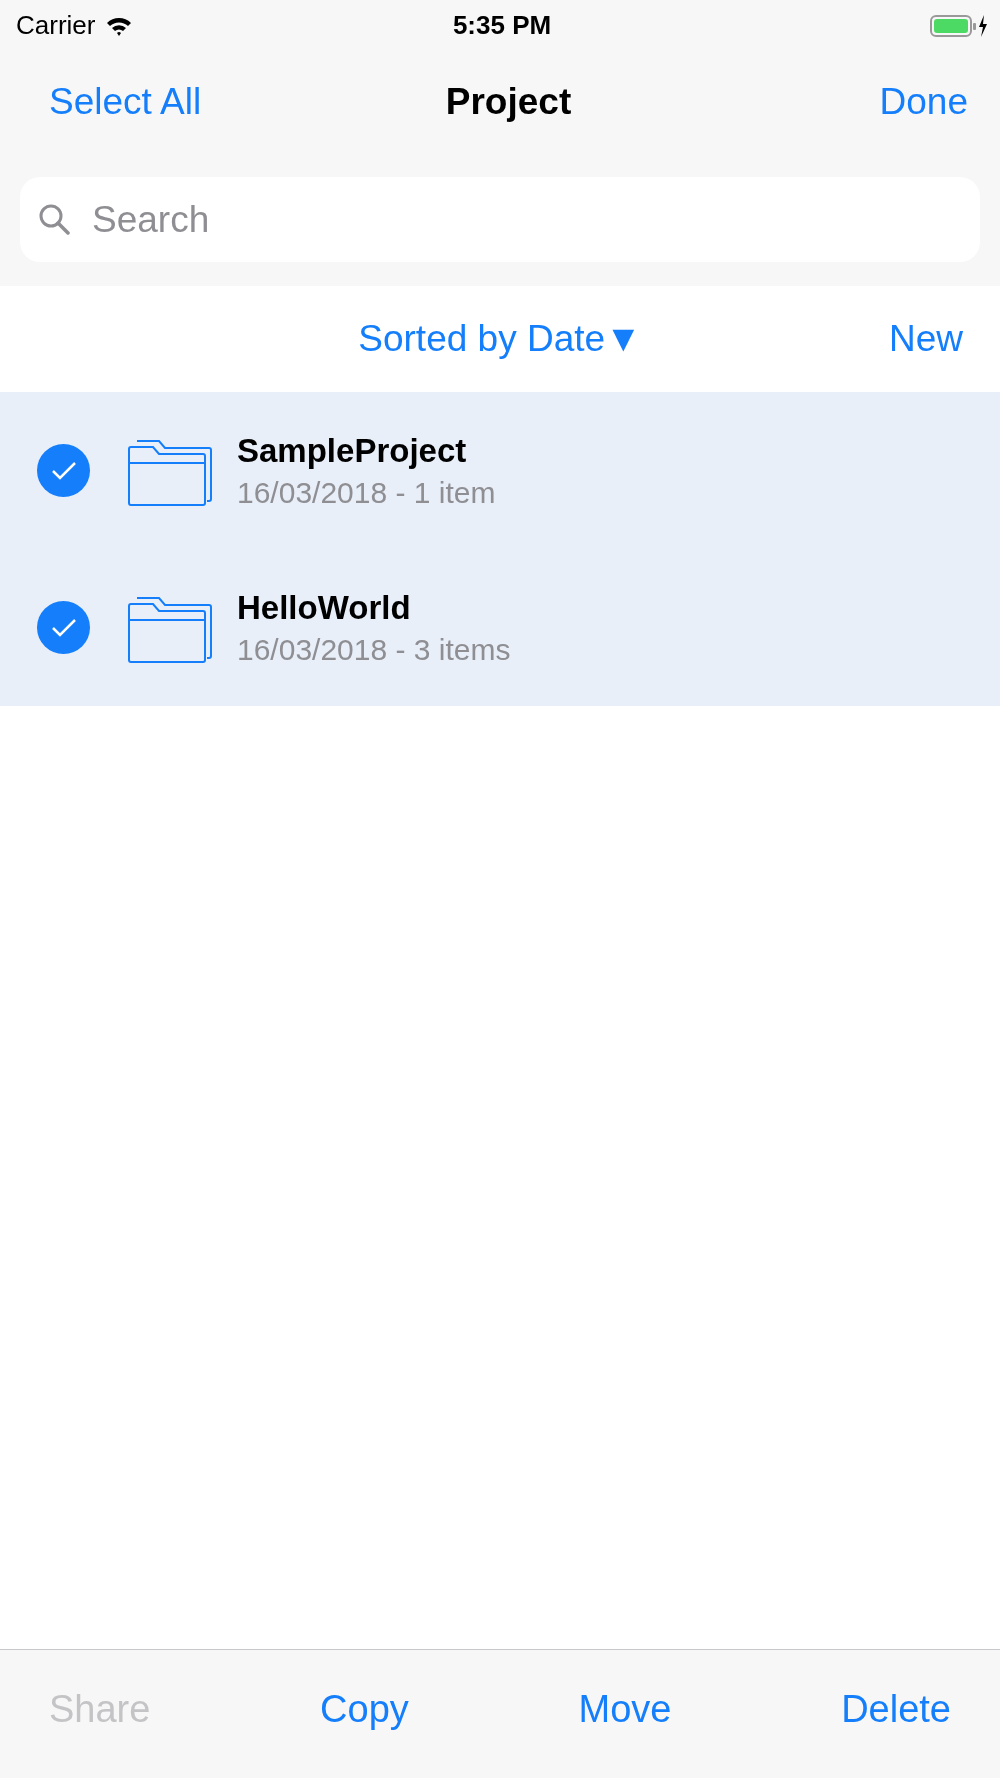 The height and width of the screenshot is (1778, 1000). Describe the element at coordinates (500, 219) in the screenshot. I see `search-field: Search` at that location.